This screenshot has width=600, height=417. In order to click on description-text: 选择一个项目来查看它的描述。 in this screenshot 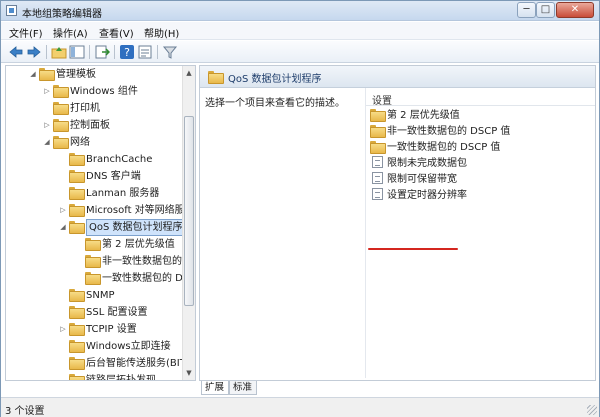, I will do `click(275, 103)`.